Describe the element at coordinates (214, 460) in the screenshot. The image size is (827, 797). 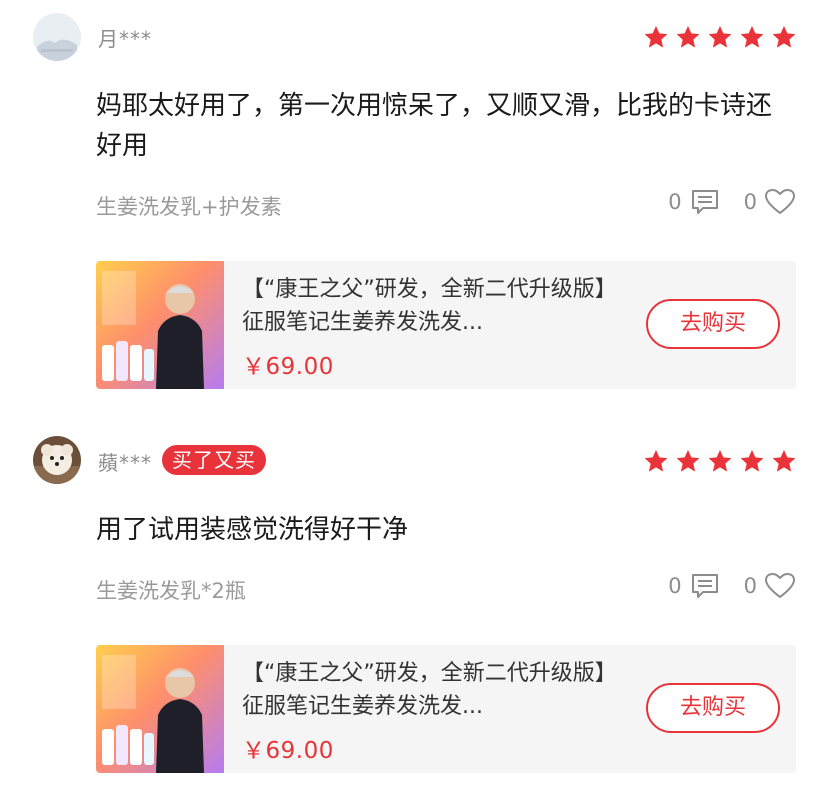
I see `repurchase-badge: 买了又买` at that location.